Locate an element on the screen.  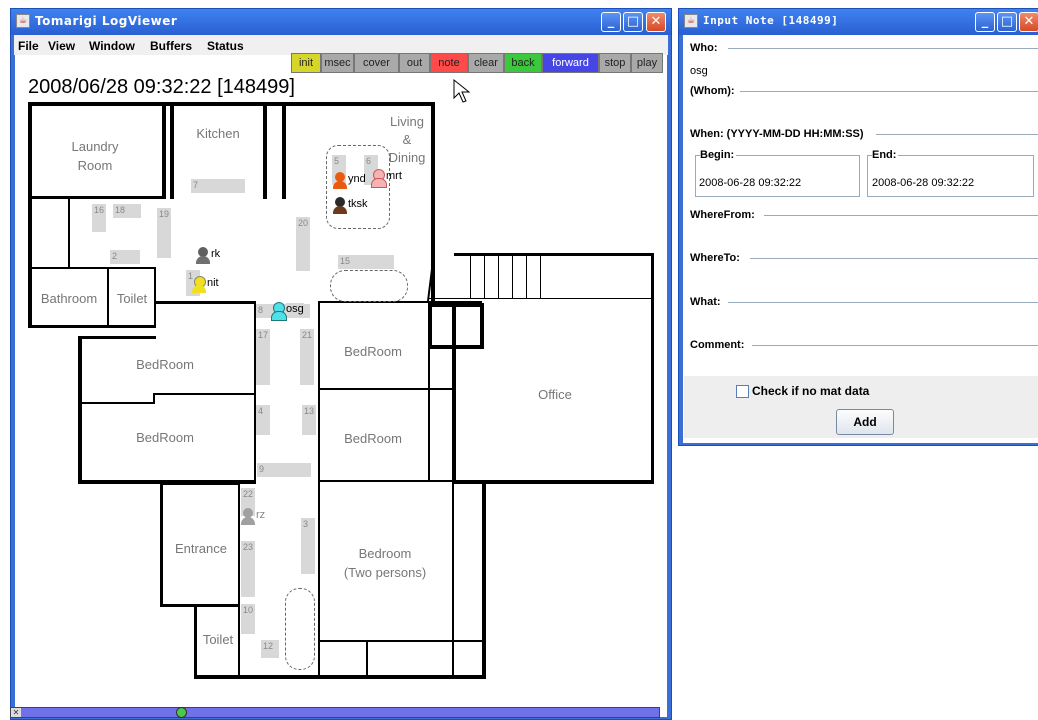
out-button: out is located at coordinates (414, 63).